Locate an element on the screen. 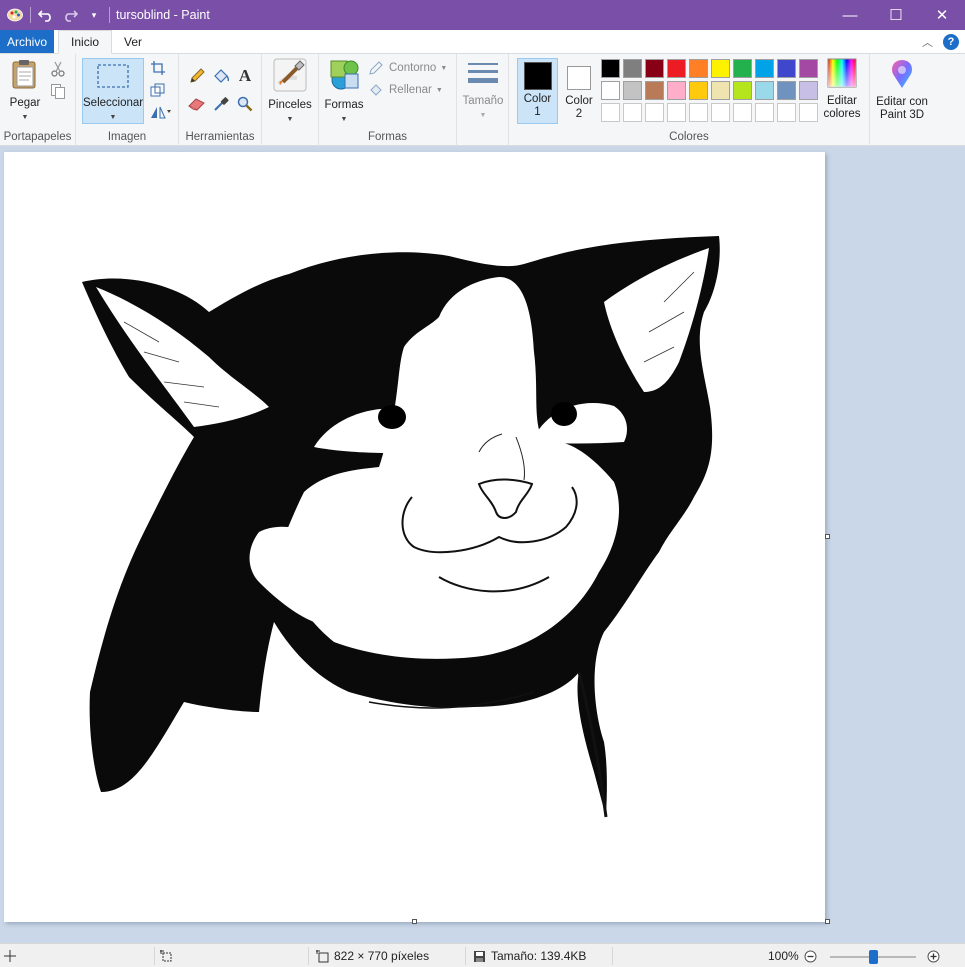  canvas-resize-handle-bottom is located at coordinates (414, 921).